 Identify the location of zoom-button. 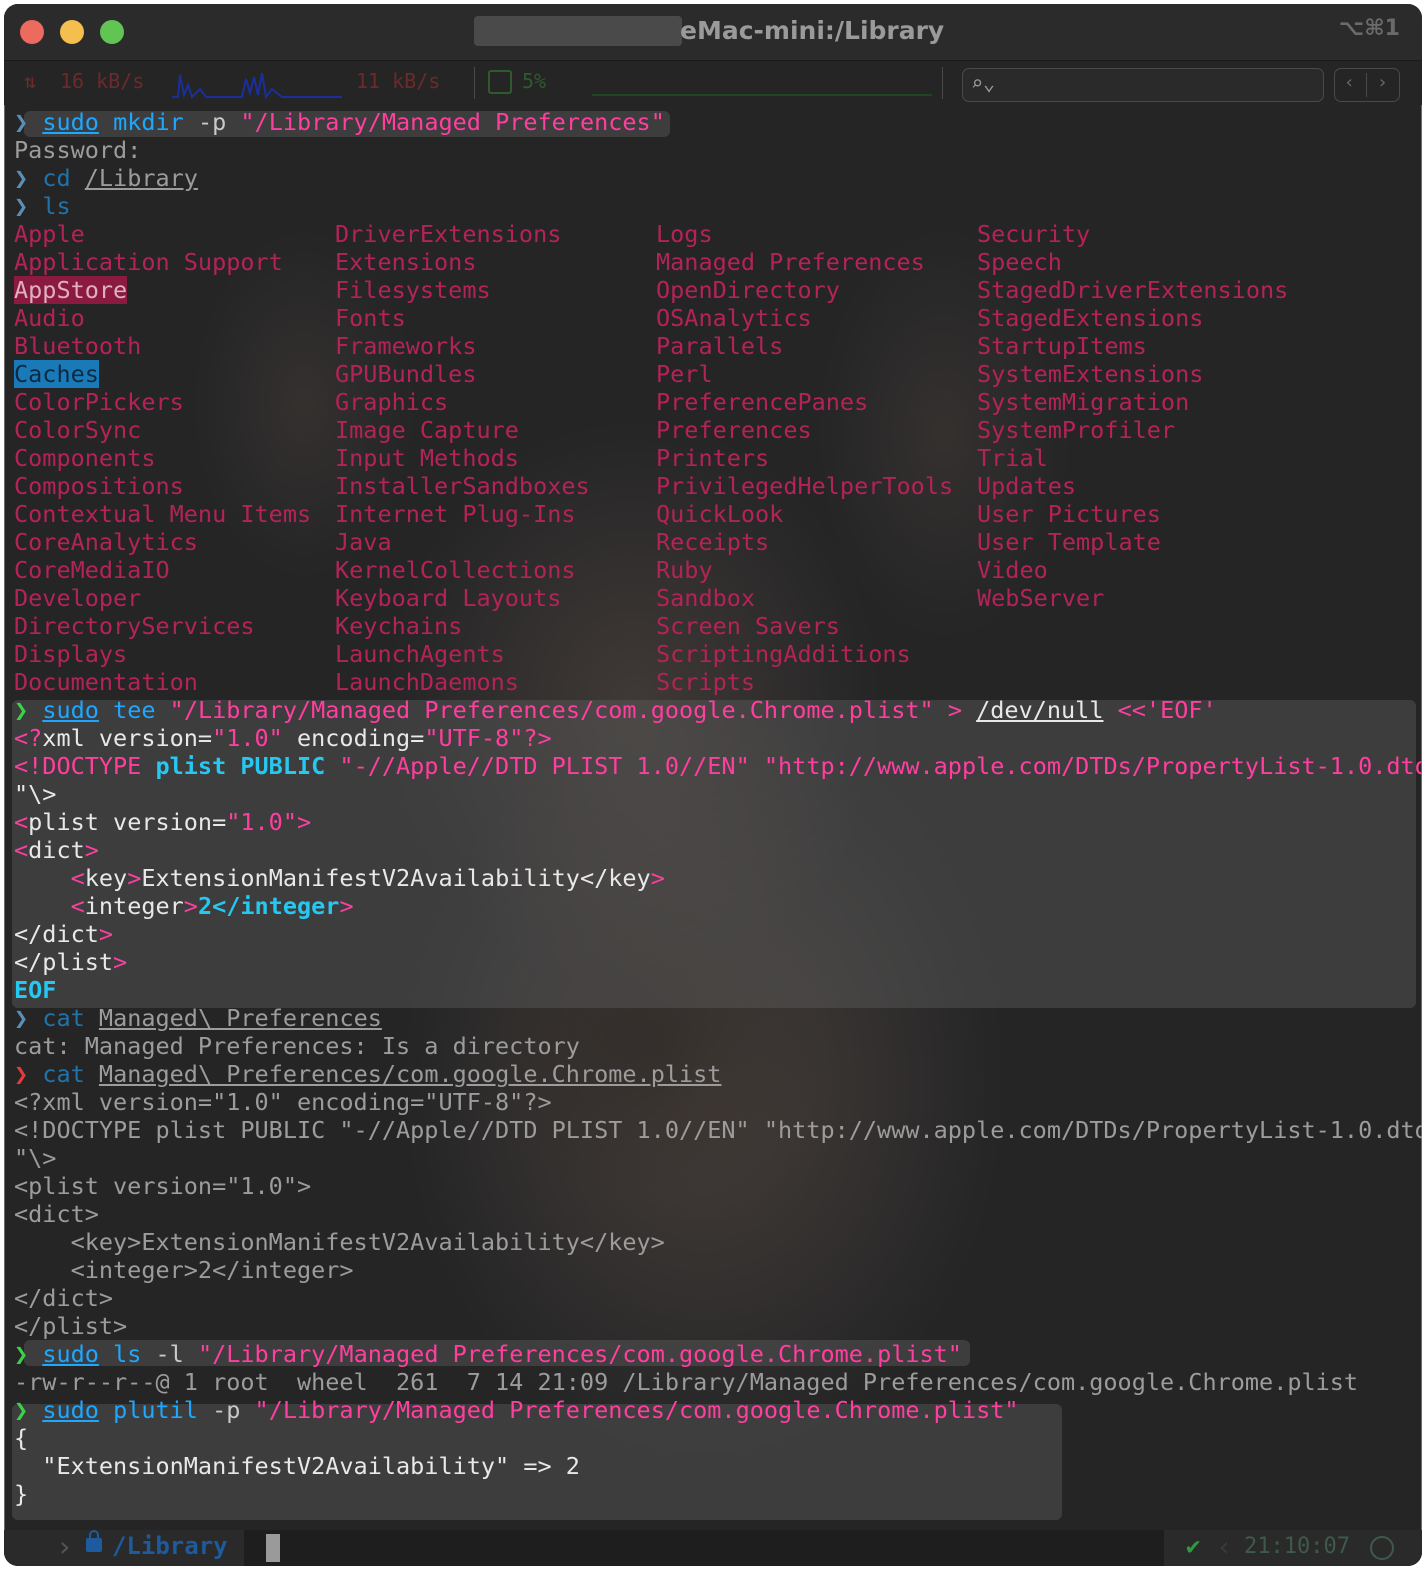
(112, 32).